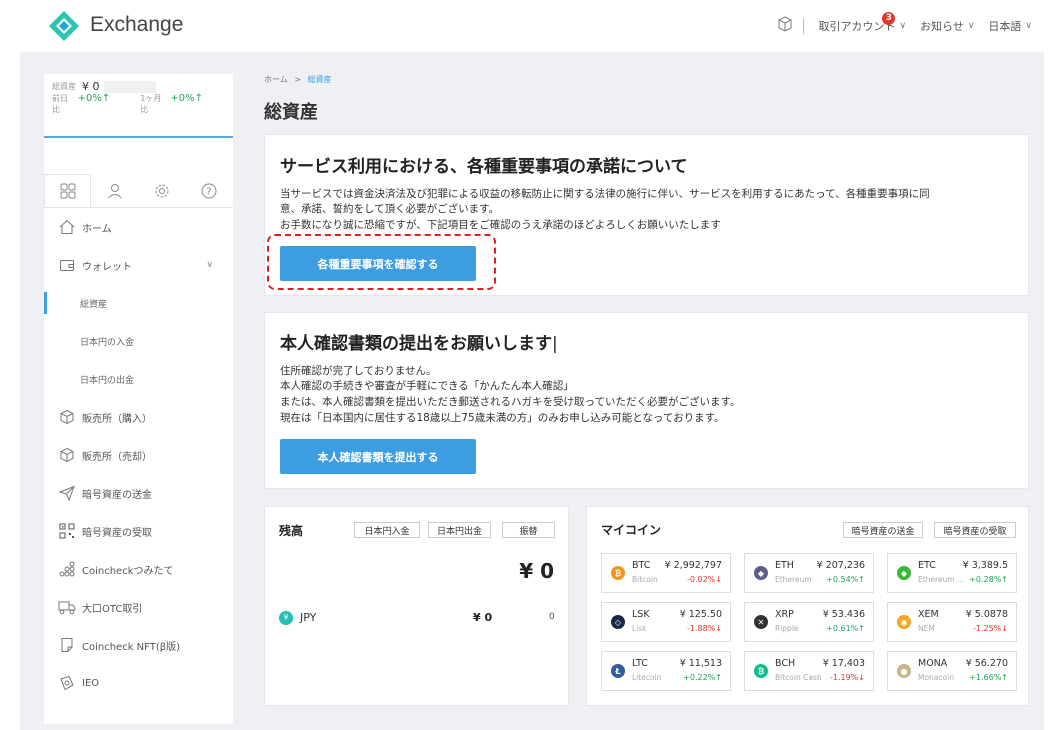 This screenshot has width=1060, height=730. I want to click on jpy-deposit-button: 日本円入金, so click(387, 530).